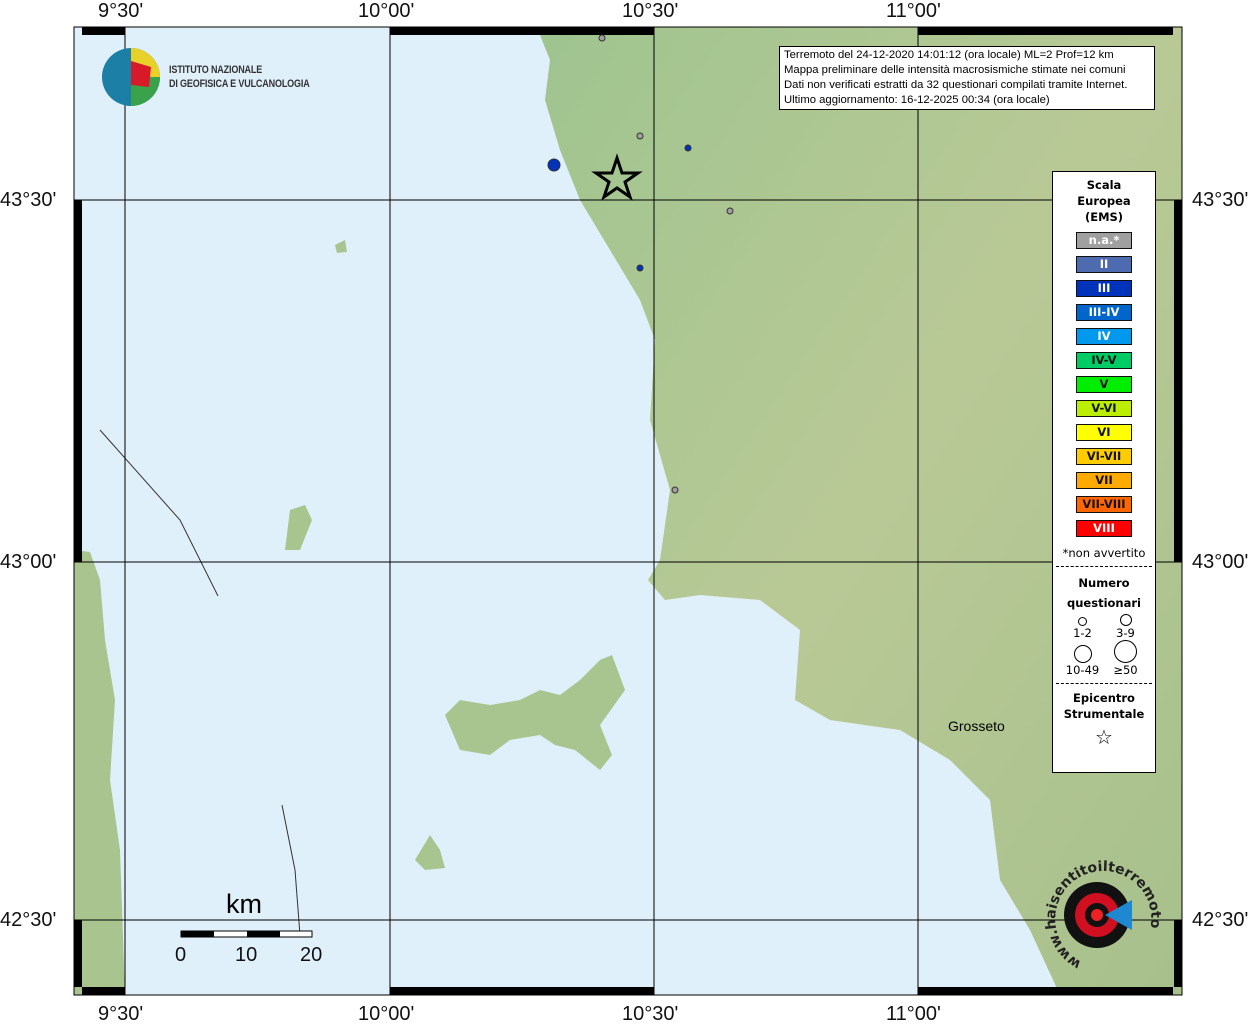  What do you see at coordinates (1125, 670) in the screenshot?
I see `count-label: ≥50` at bounding box center [1125, 670].